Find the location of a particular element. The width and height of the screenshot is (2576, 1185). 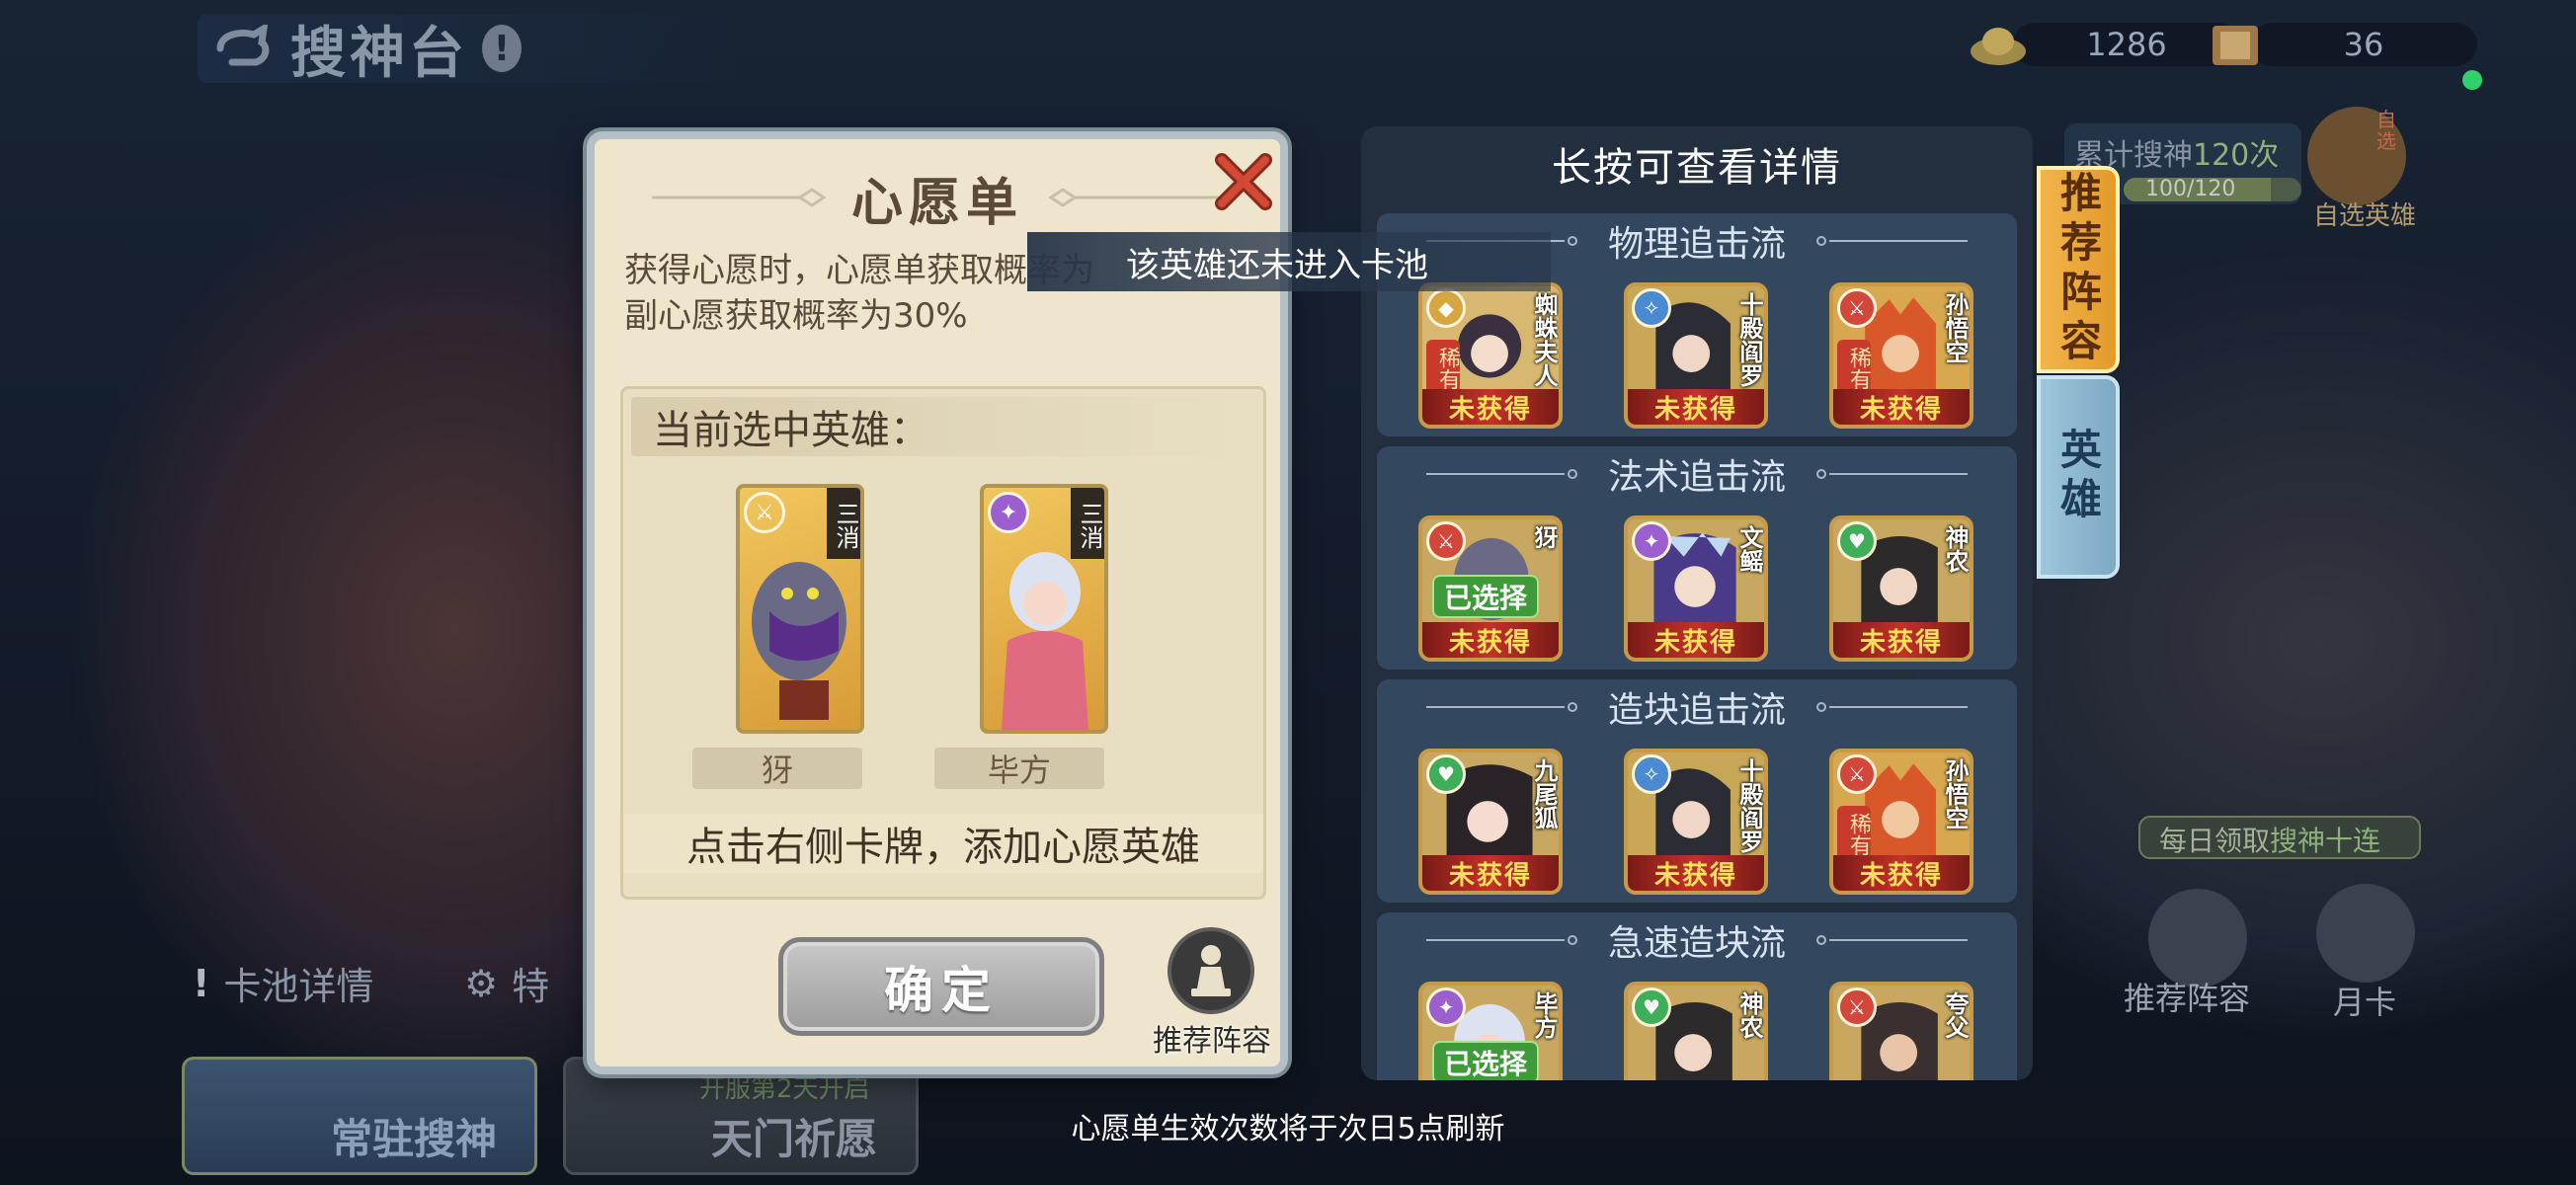

recommend-lineup-button: 推荐阵容 is located at coordinates (1212, 993).